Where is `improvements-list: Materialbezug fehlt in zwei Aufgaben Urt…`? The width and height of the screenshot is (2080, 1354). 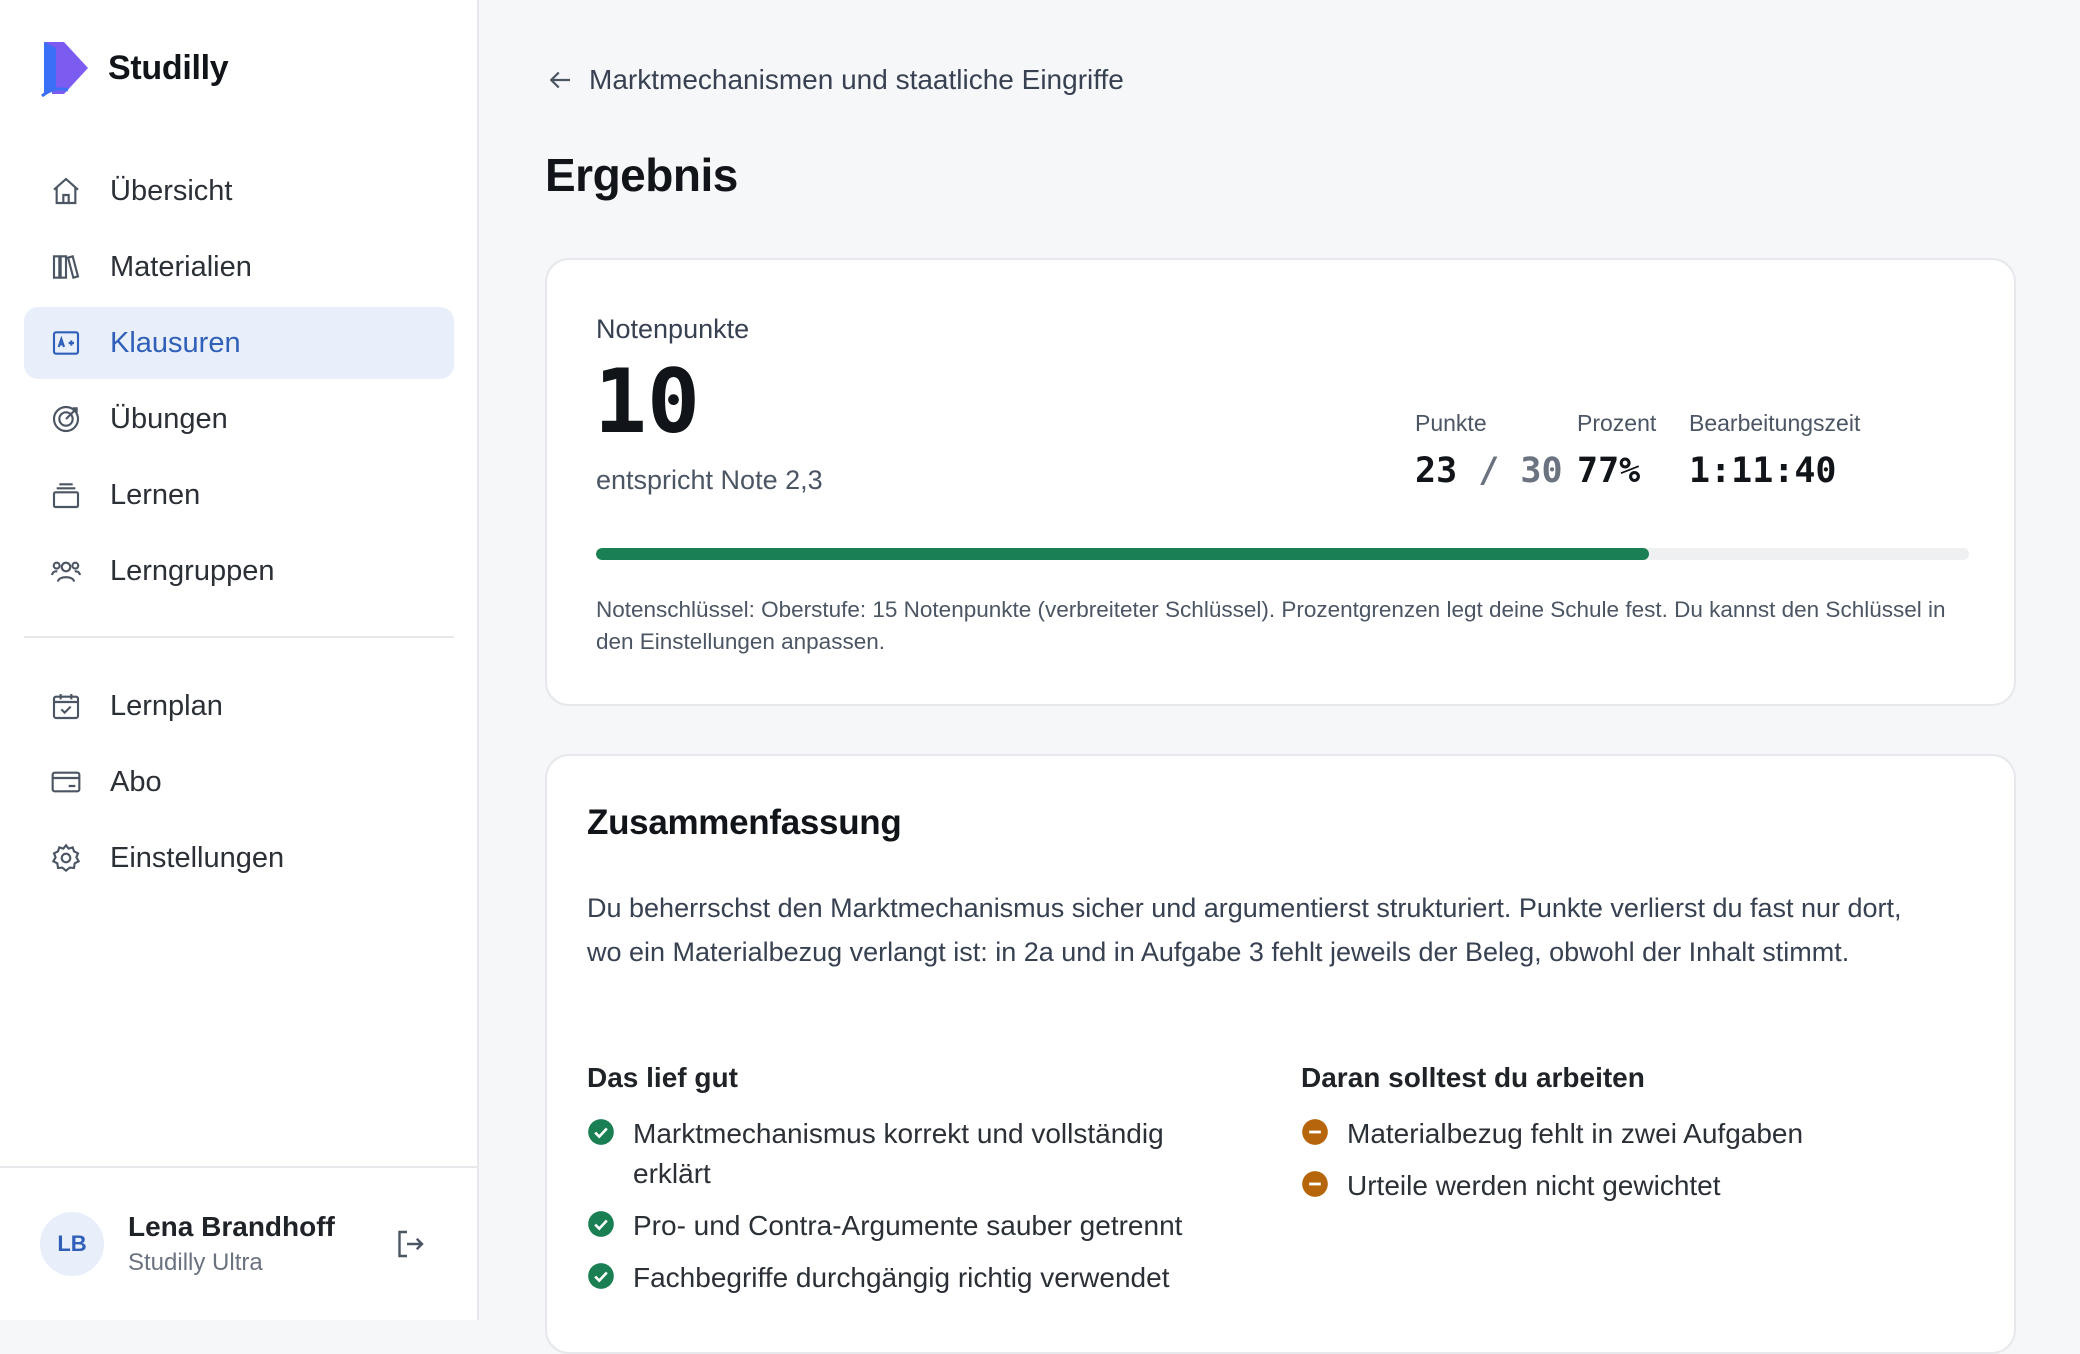 improvements-list: Materialbezug fehlt in zwei Aufgaben Urt… is located at coordinates (1631, 1160).